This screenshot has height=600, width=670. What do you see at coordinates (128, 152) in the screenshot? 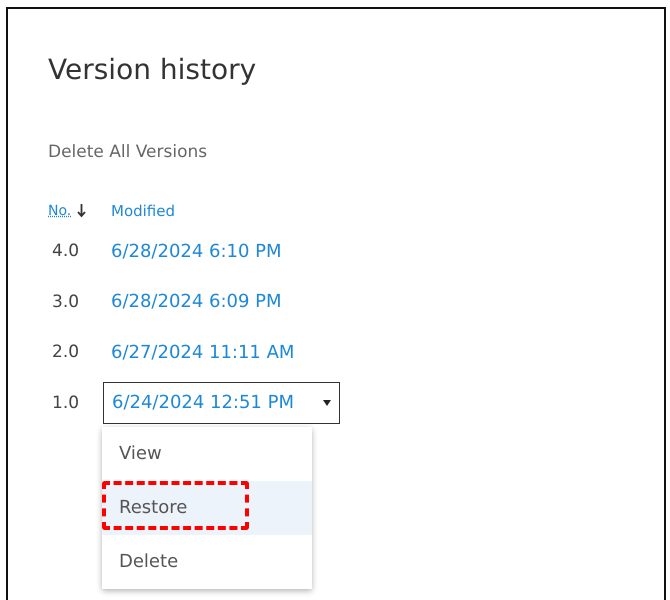
I see `delete-all-versions-link: Delete All Versions` at bounding box center [128, 152].